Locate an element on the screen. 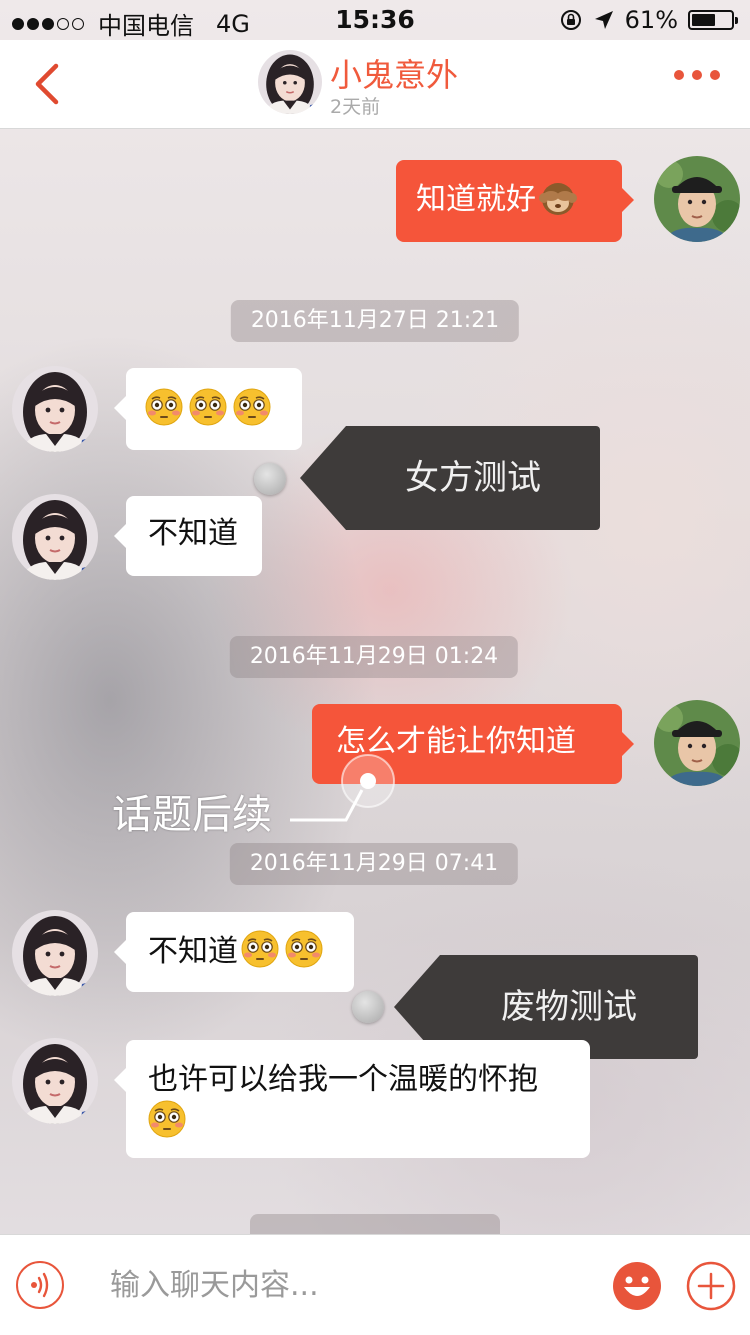 The image size is (750, 1335). message-timestamp: 2016年11月29日 07:41 is located at coordinates (374, 864).